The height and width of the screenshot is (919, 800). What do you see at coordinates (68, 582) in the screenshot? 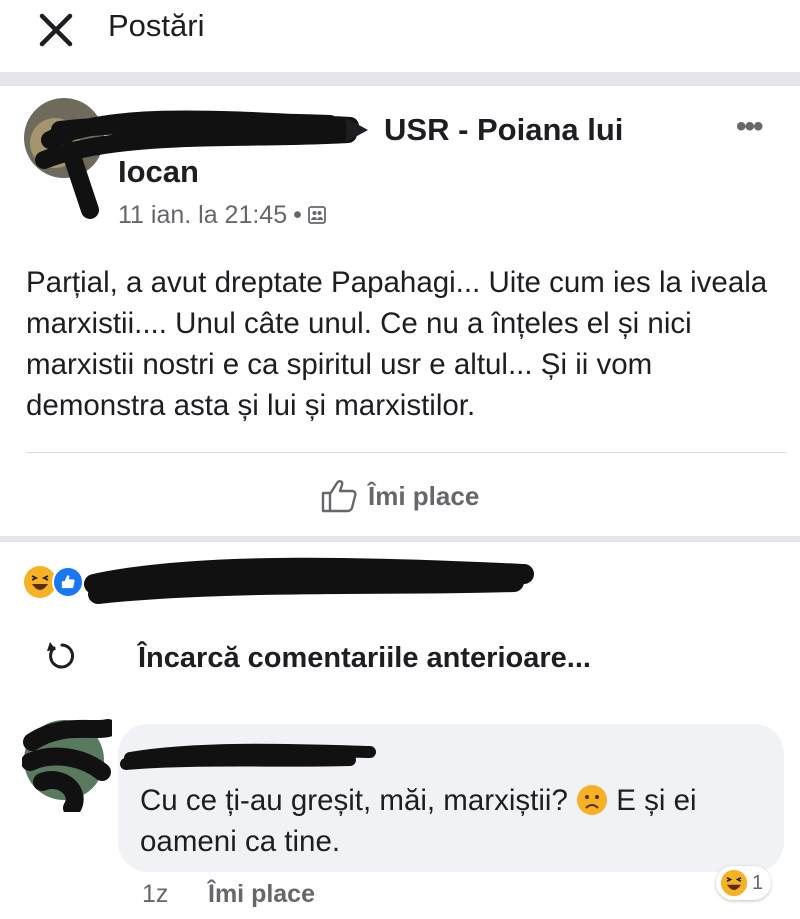
I see `like-reaction-icon` at bounding box center [68, 582].